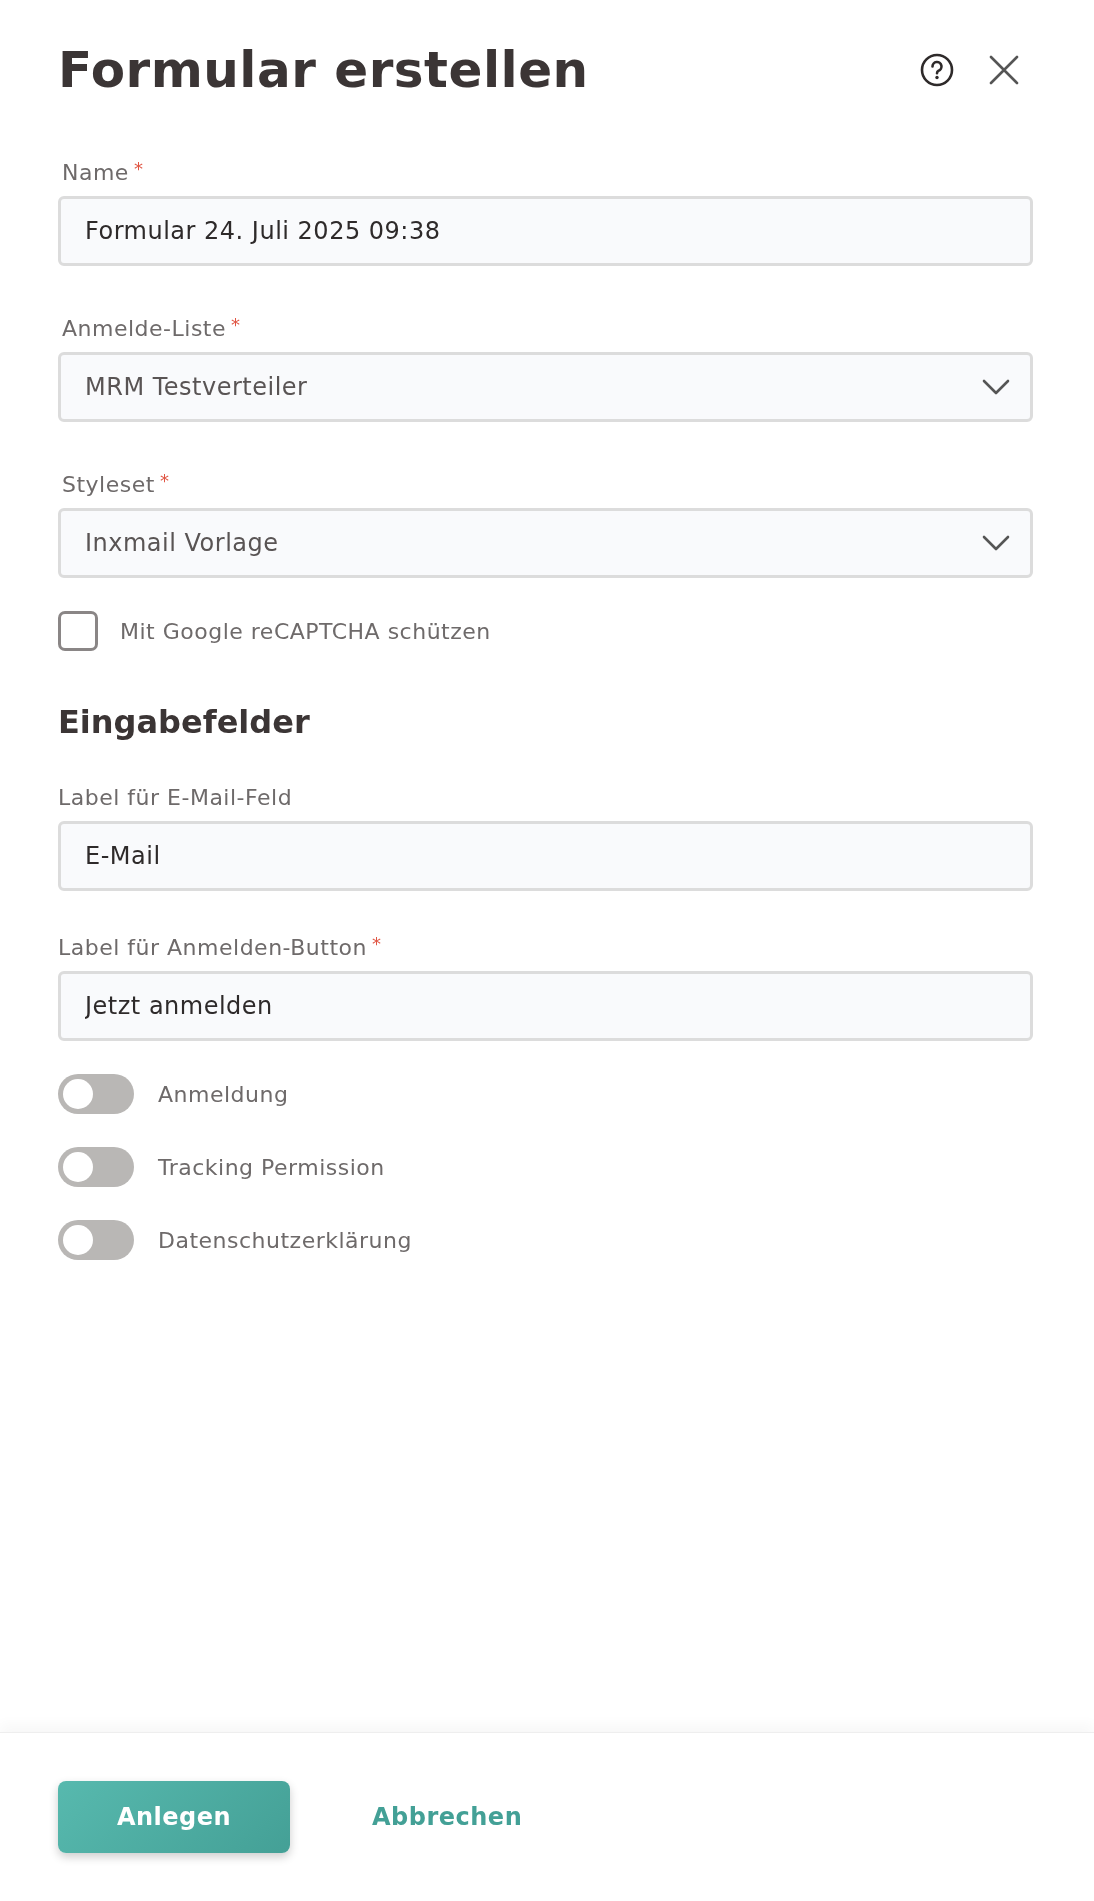  I want to click on help-icon, so click(937, 70).